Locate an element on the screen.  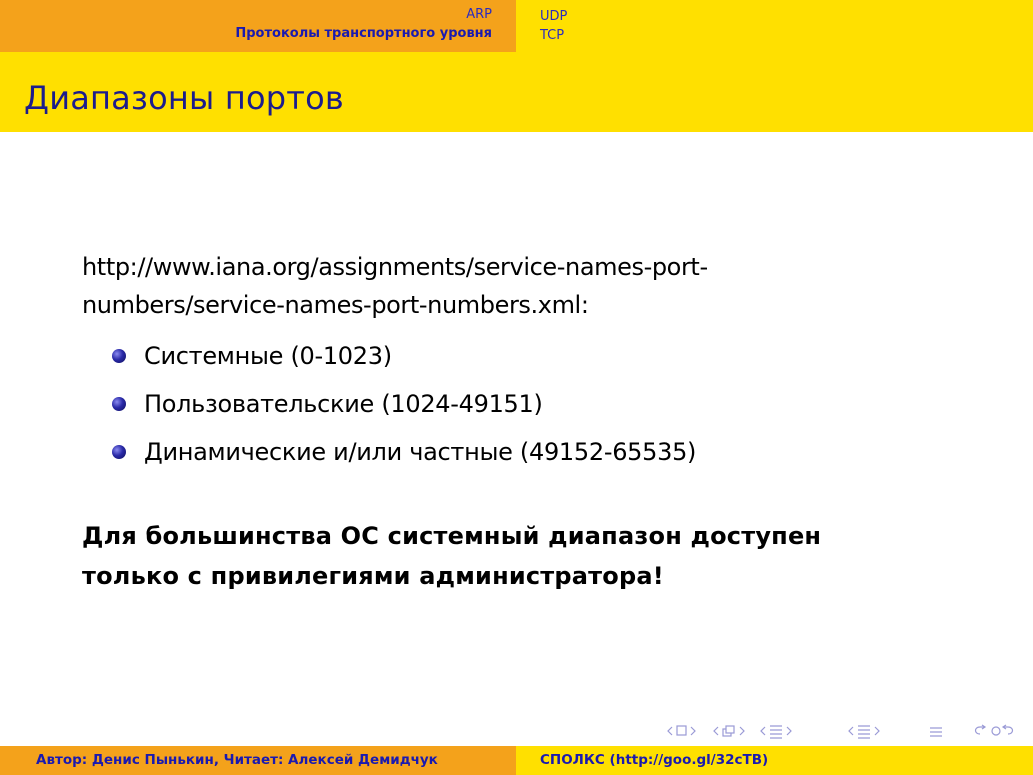
footer-title-bar: СПОЛКС (http://goo.gl/32cTB) is located at coordinates (774, 760).